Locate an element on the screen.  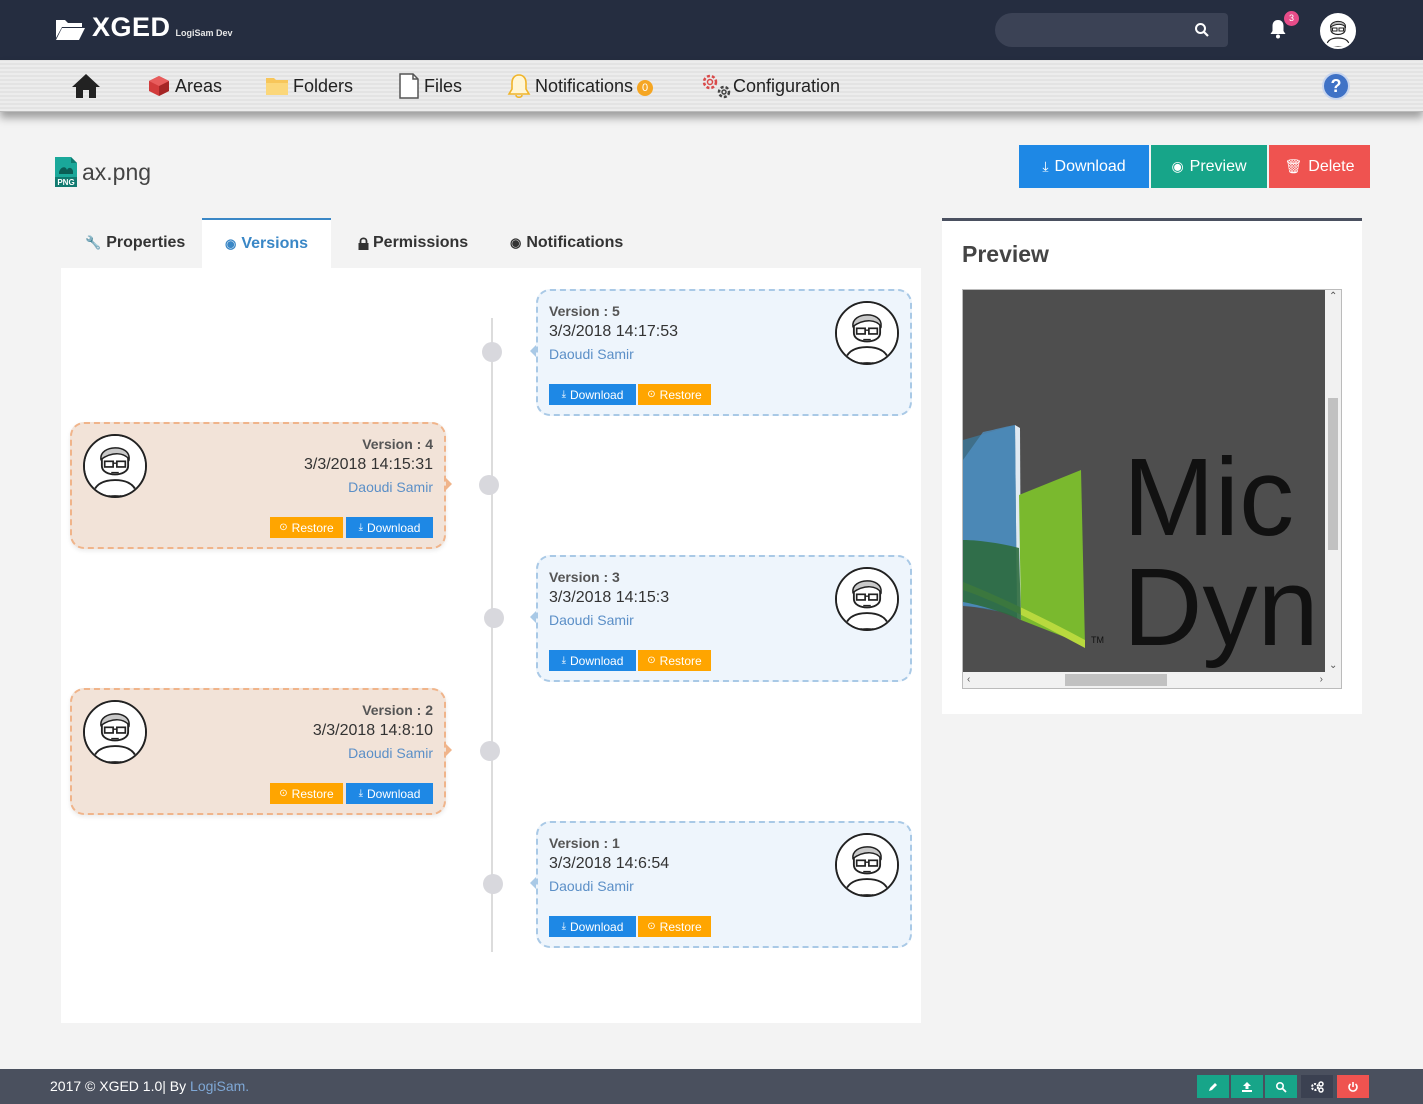
download-button: ⤓ Download is located at coordinates (1084, 166).